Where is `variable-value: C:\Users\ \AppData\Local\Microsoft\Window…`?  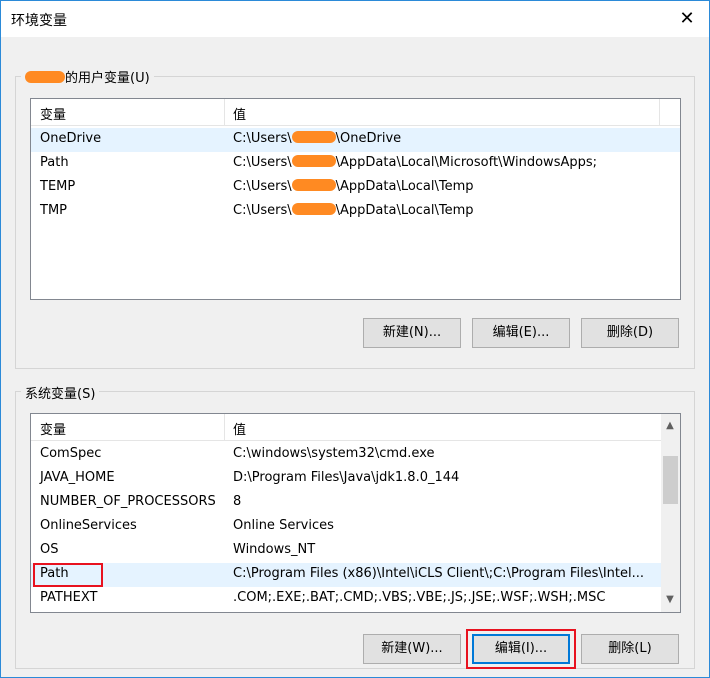
variable-value: C:\Users\ \AppData\Local\Microsoft\Window… is located at coordinates (415, 162).